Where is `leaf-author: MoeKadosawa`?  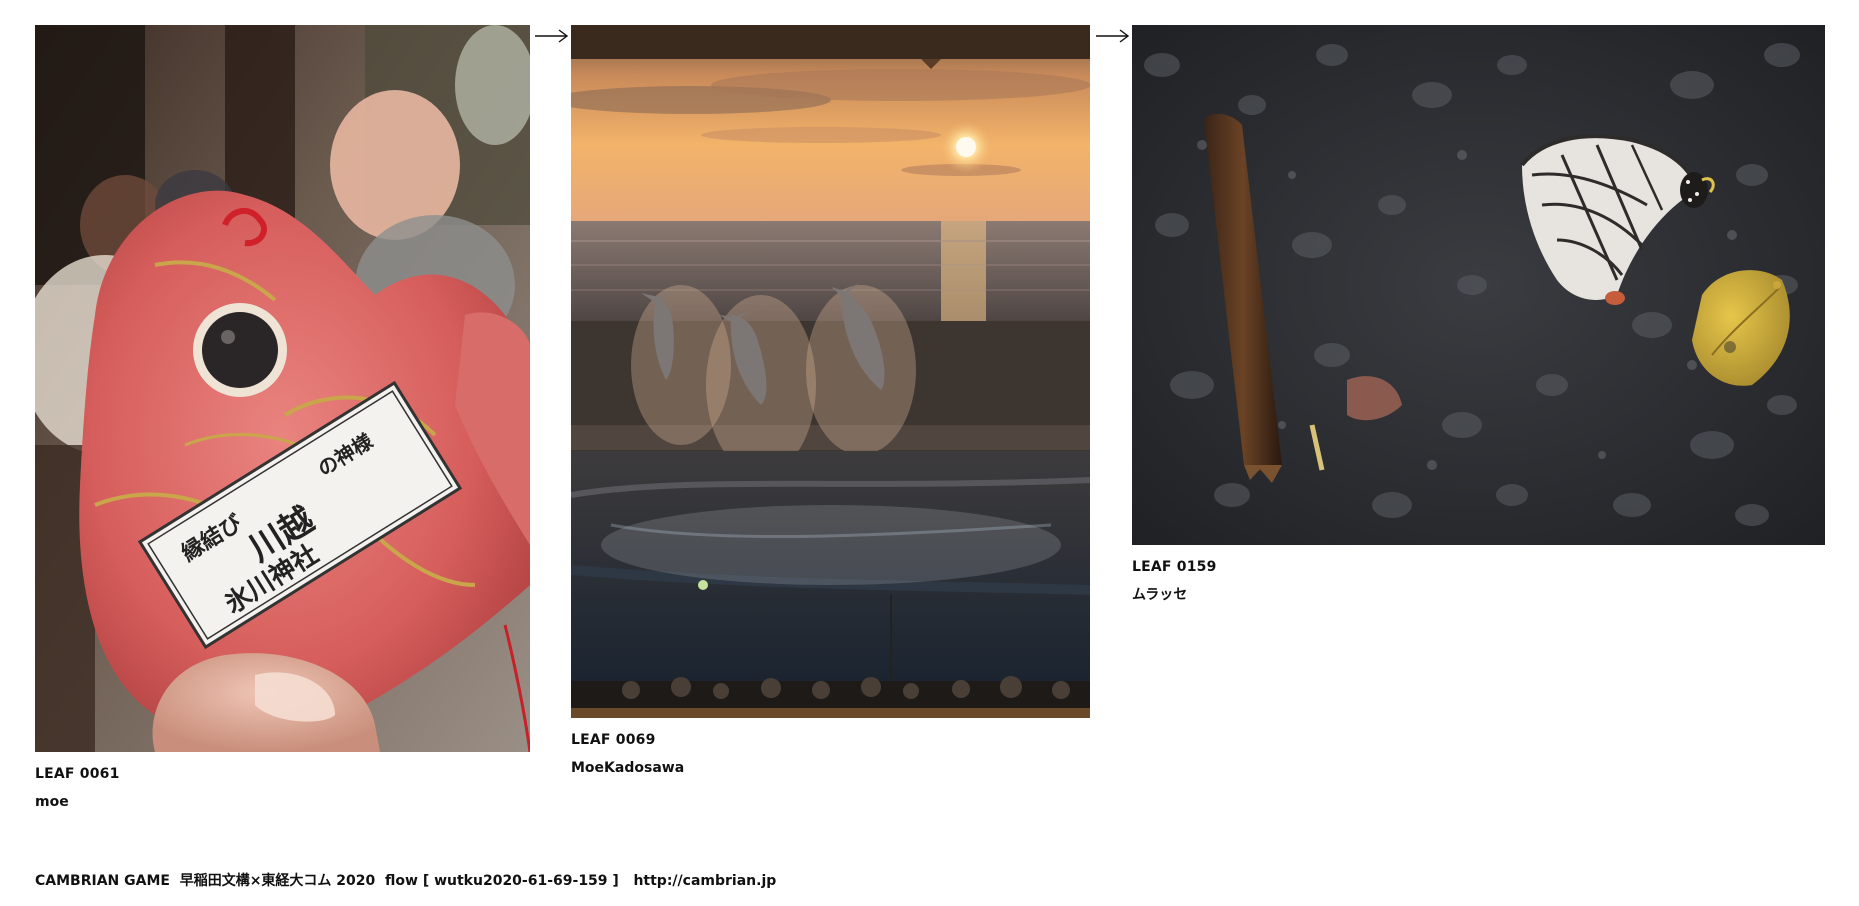 leaf-author: MoeKadosawa is located at coordinates (830, 768).